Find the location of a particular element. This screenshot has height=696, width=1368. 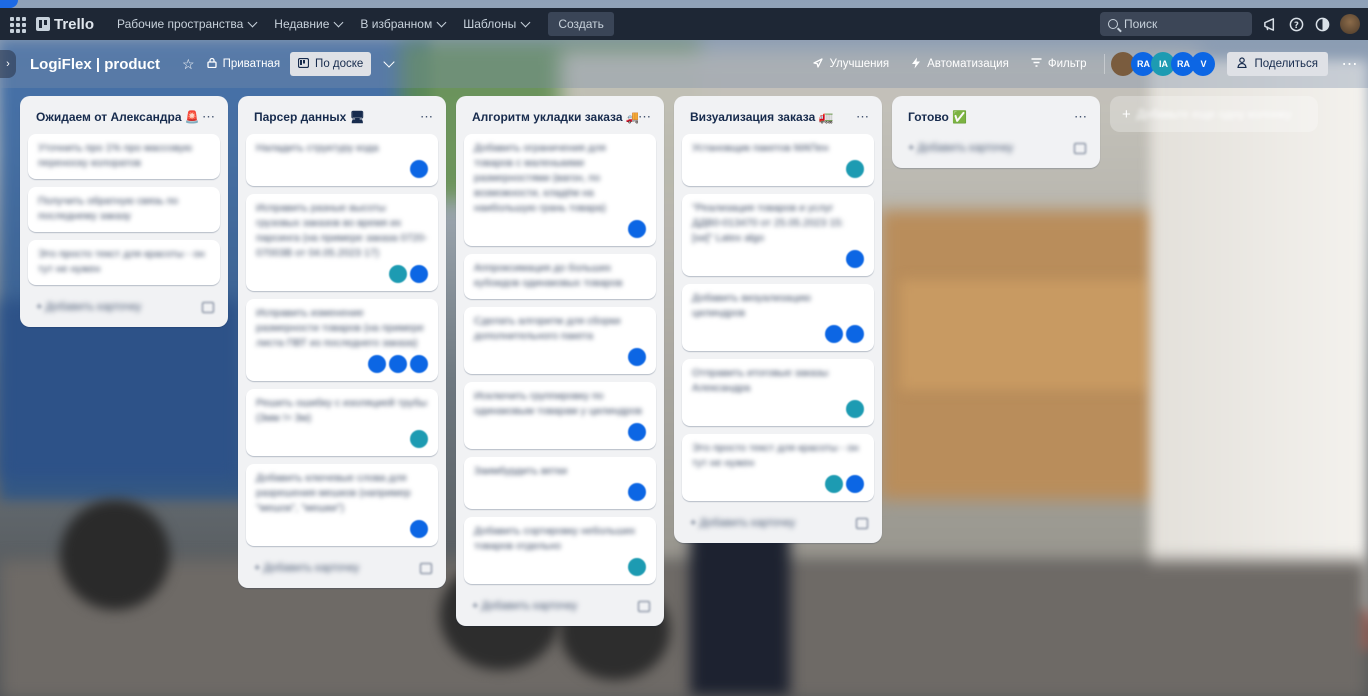

power-ups-button: Улучшения is located at coordinates (851, 64).